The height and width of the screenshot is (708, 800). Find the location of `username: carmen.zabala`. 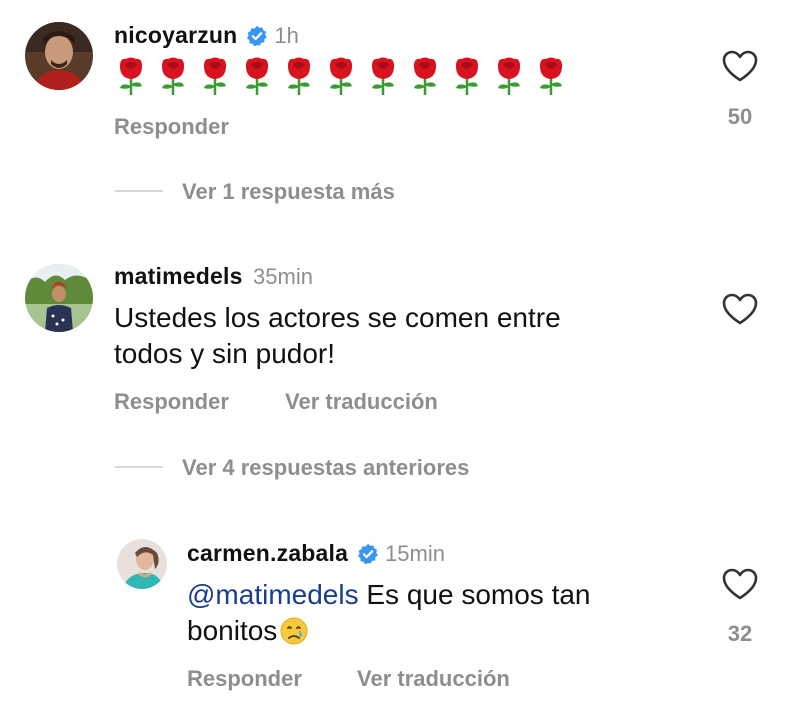

username: carmen.zabala is located at coordinates (267, 553).